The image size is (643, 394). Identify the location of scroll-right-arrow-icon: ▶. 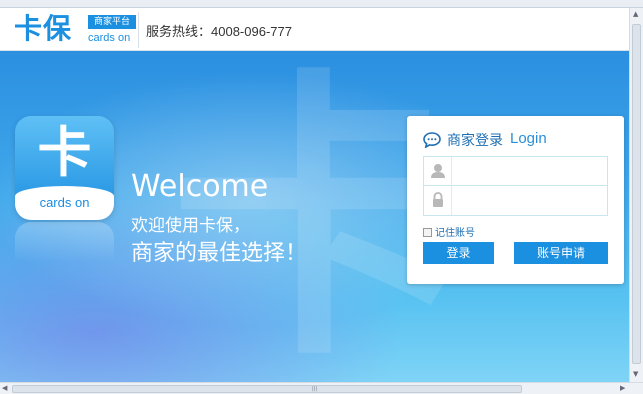
(622, 388).